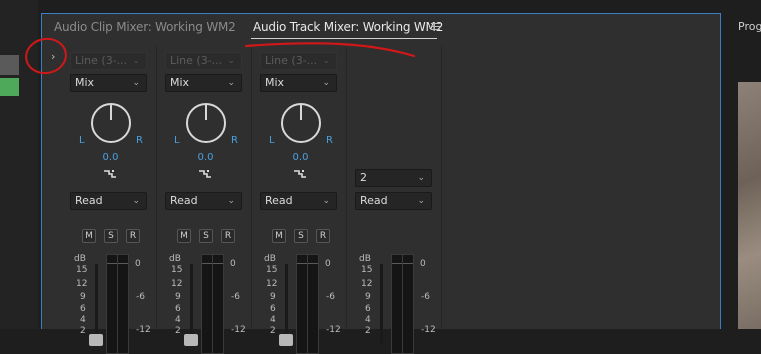  What do you see at coordinates (9, 87) in the screenshot?
I see `left-panel-clip-block` at bounding box center [9, 87].